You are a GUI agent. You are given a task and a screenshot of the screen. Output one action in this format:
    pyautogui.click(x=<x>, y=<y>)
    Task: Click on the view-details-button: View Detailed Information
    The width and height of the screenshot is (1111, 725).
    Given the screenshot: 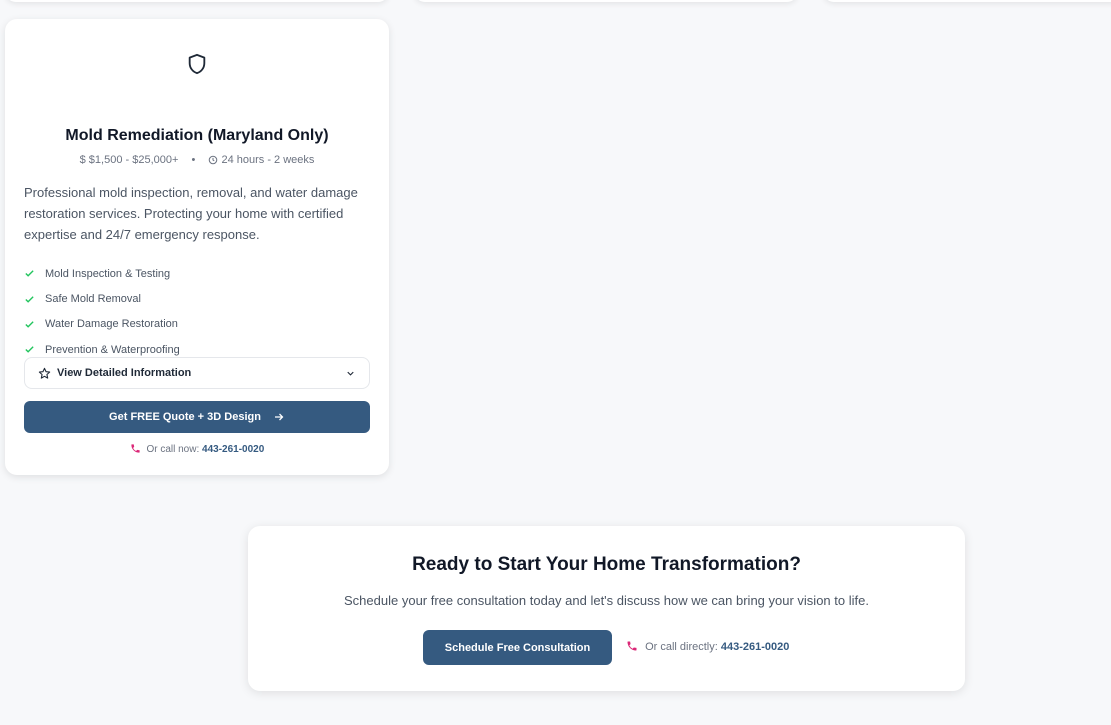 What is the action you would take?
    pyautogui.click(x=197, y=373)
    